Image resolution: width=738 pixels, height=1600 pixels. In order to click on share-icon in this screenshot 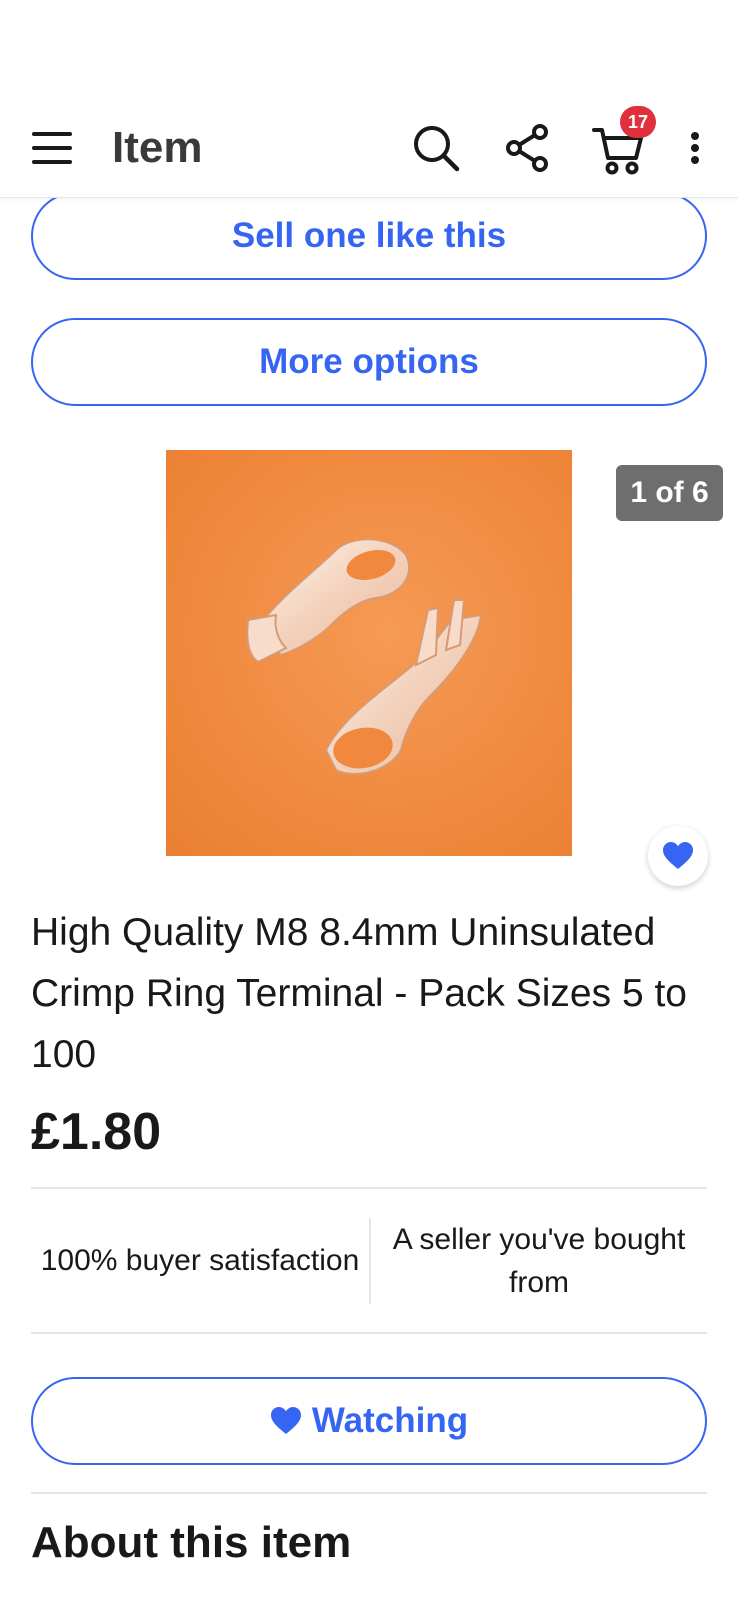, I will do `click(527, 148)`.